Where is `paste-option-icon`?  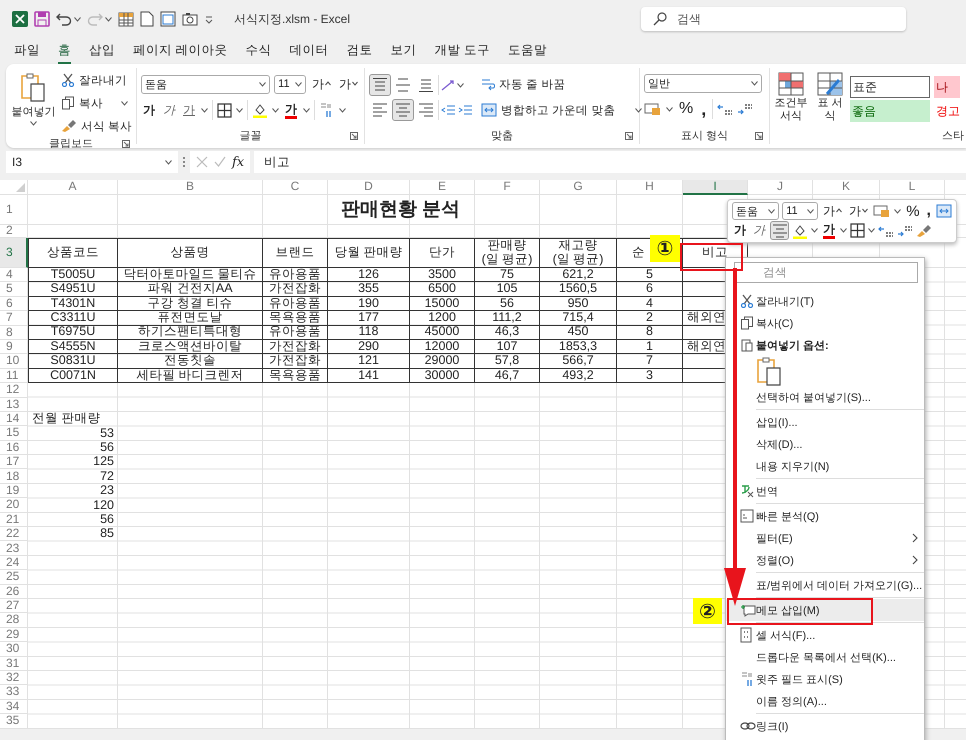
paste-option-icon is located at coordinates (769, 371).